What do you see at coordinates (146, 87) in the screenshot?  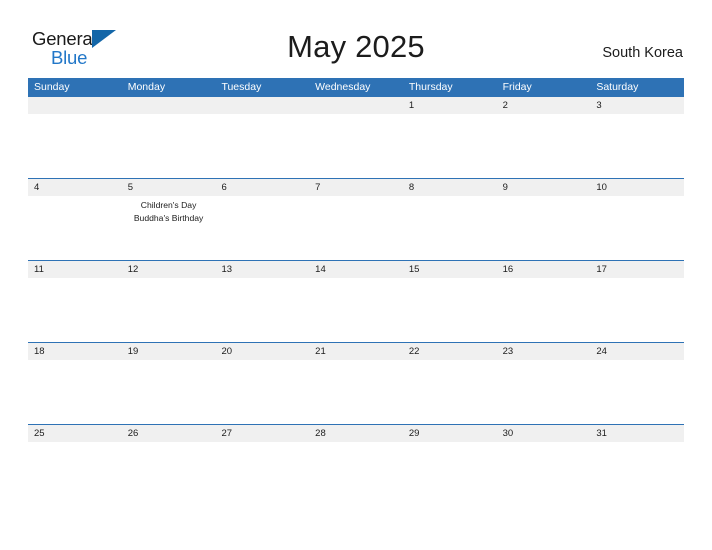 I see `weekday-header-monday: Monday` at bounding box center [146, 87].